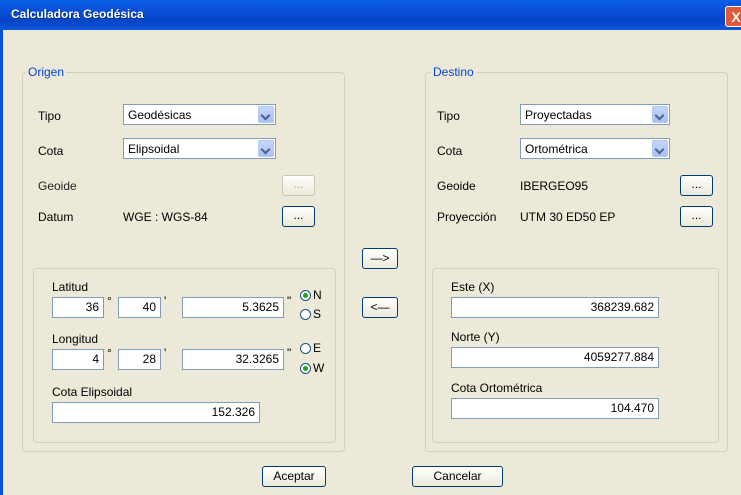  What do you see at coordinates (370, 15) in the screenshot?
I see `title-bar: Calculadora Geodésica X` at bounding box center [370, 15].